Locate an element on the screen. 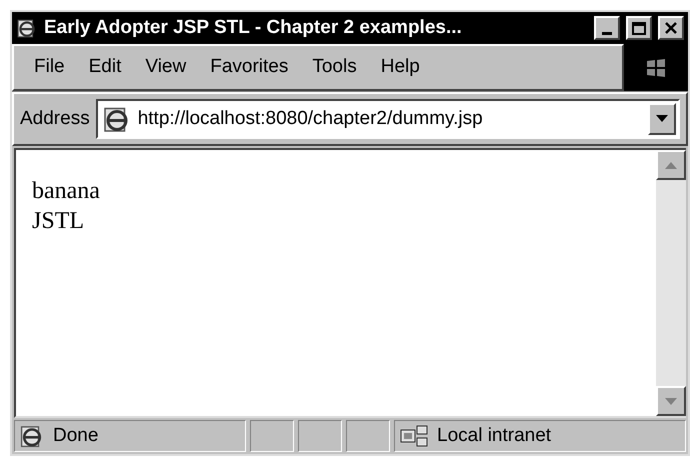  scrollbar is located at coordinates (671, 283).